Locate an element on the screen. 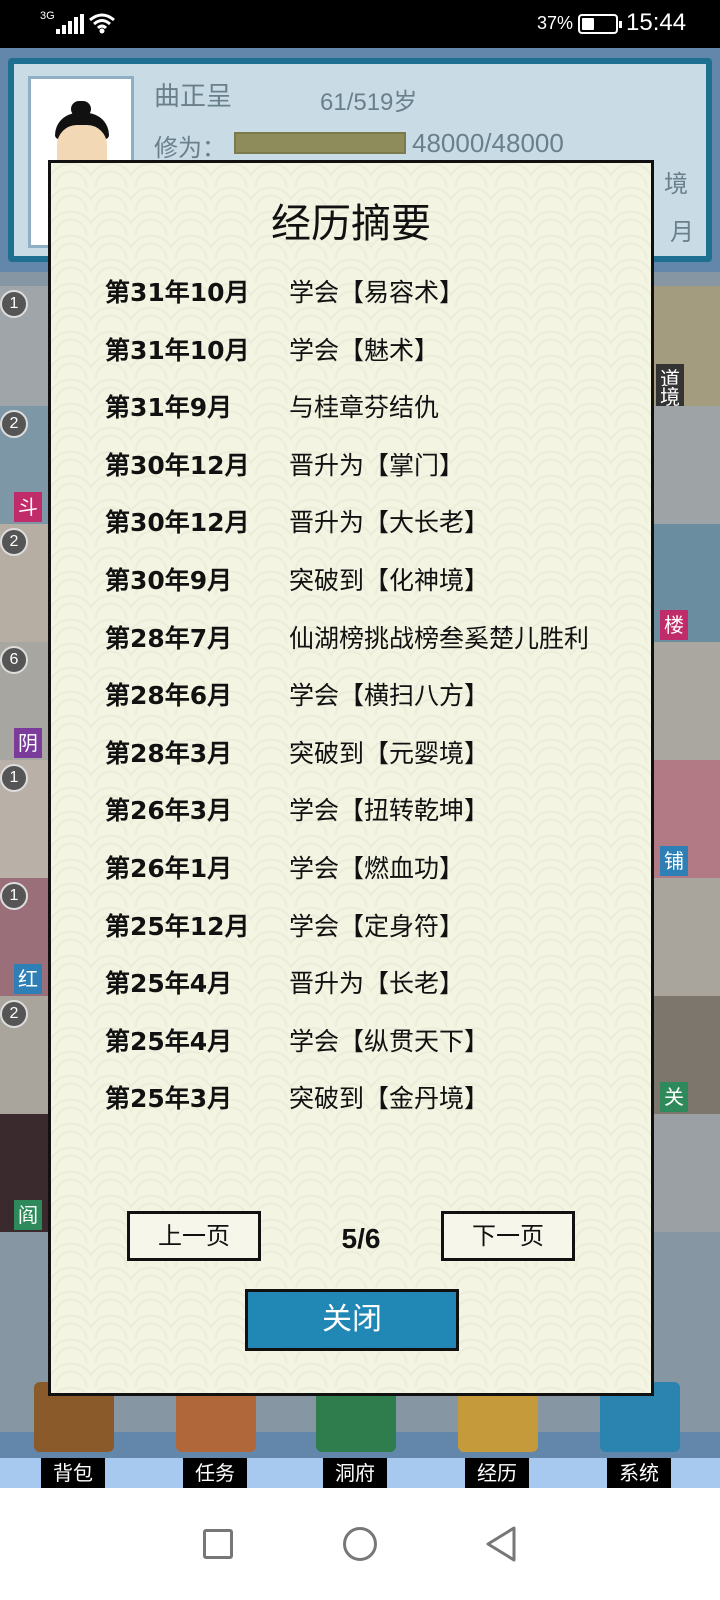  history-entry: 第25年12月 学会【定身符】 is located at coordinates (375, 936).